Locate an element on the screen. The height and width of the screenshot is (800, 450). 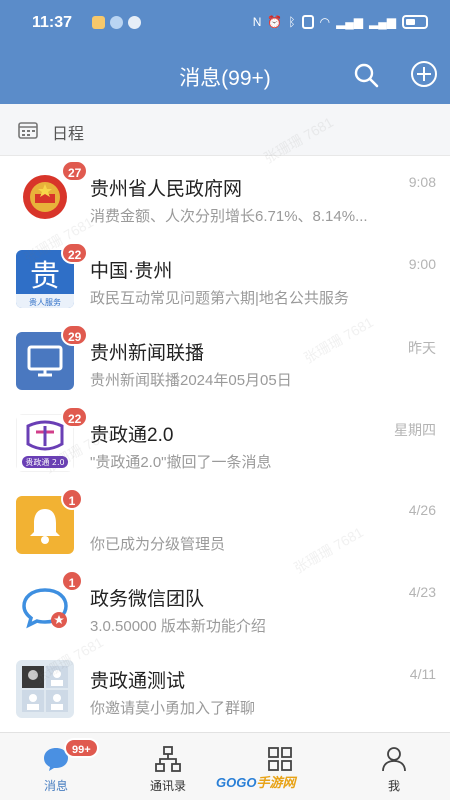
unread-count-badge: 99+ is located at coordinates (81, 748).